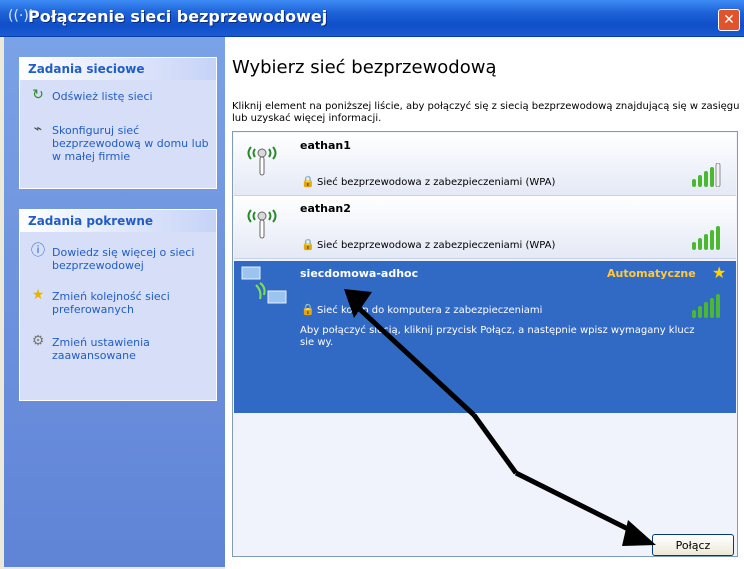 This screenshot has height=569, width=744. Describe the element at coordinates (639, 533) in the screenshot. I see `arrow-head-right-icon` at that location.